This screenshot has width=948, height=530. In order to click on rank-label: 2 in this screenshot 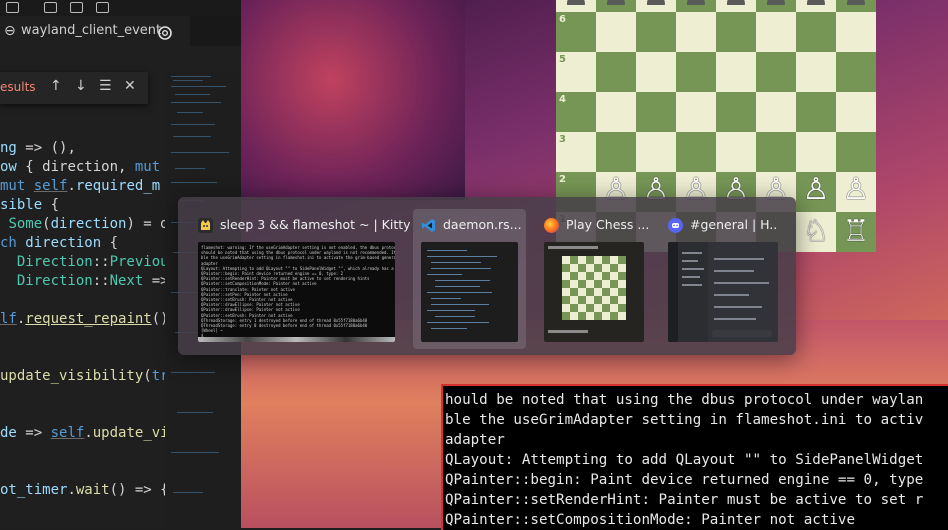, I will do `click(562, 179)`.